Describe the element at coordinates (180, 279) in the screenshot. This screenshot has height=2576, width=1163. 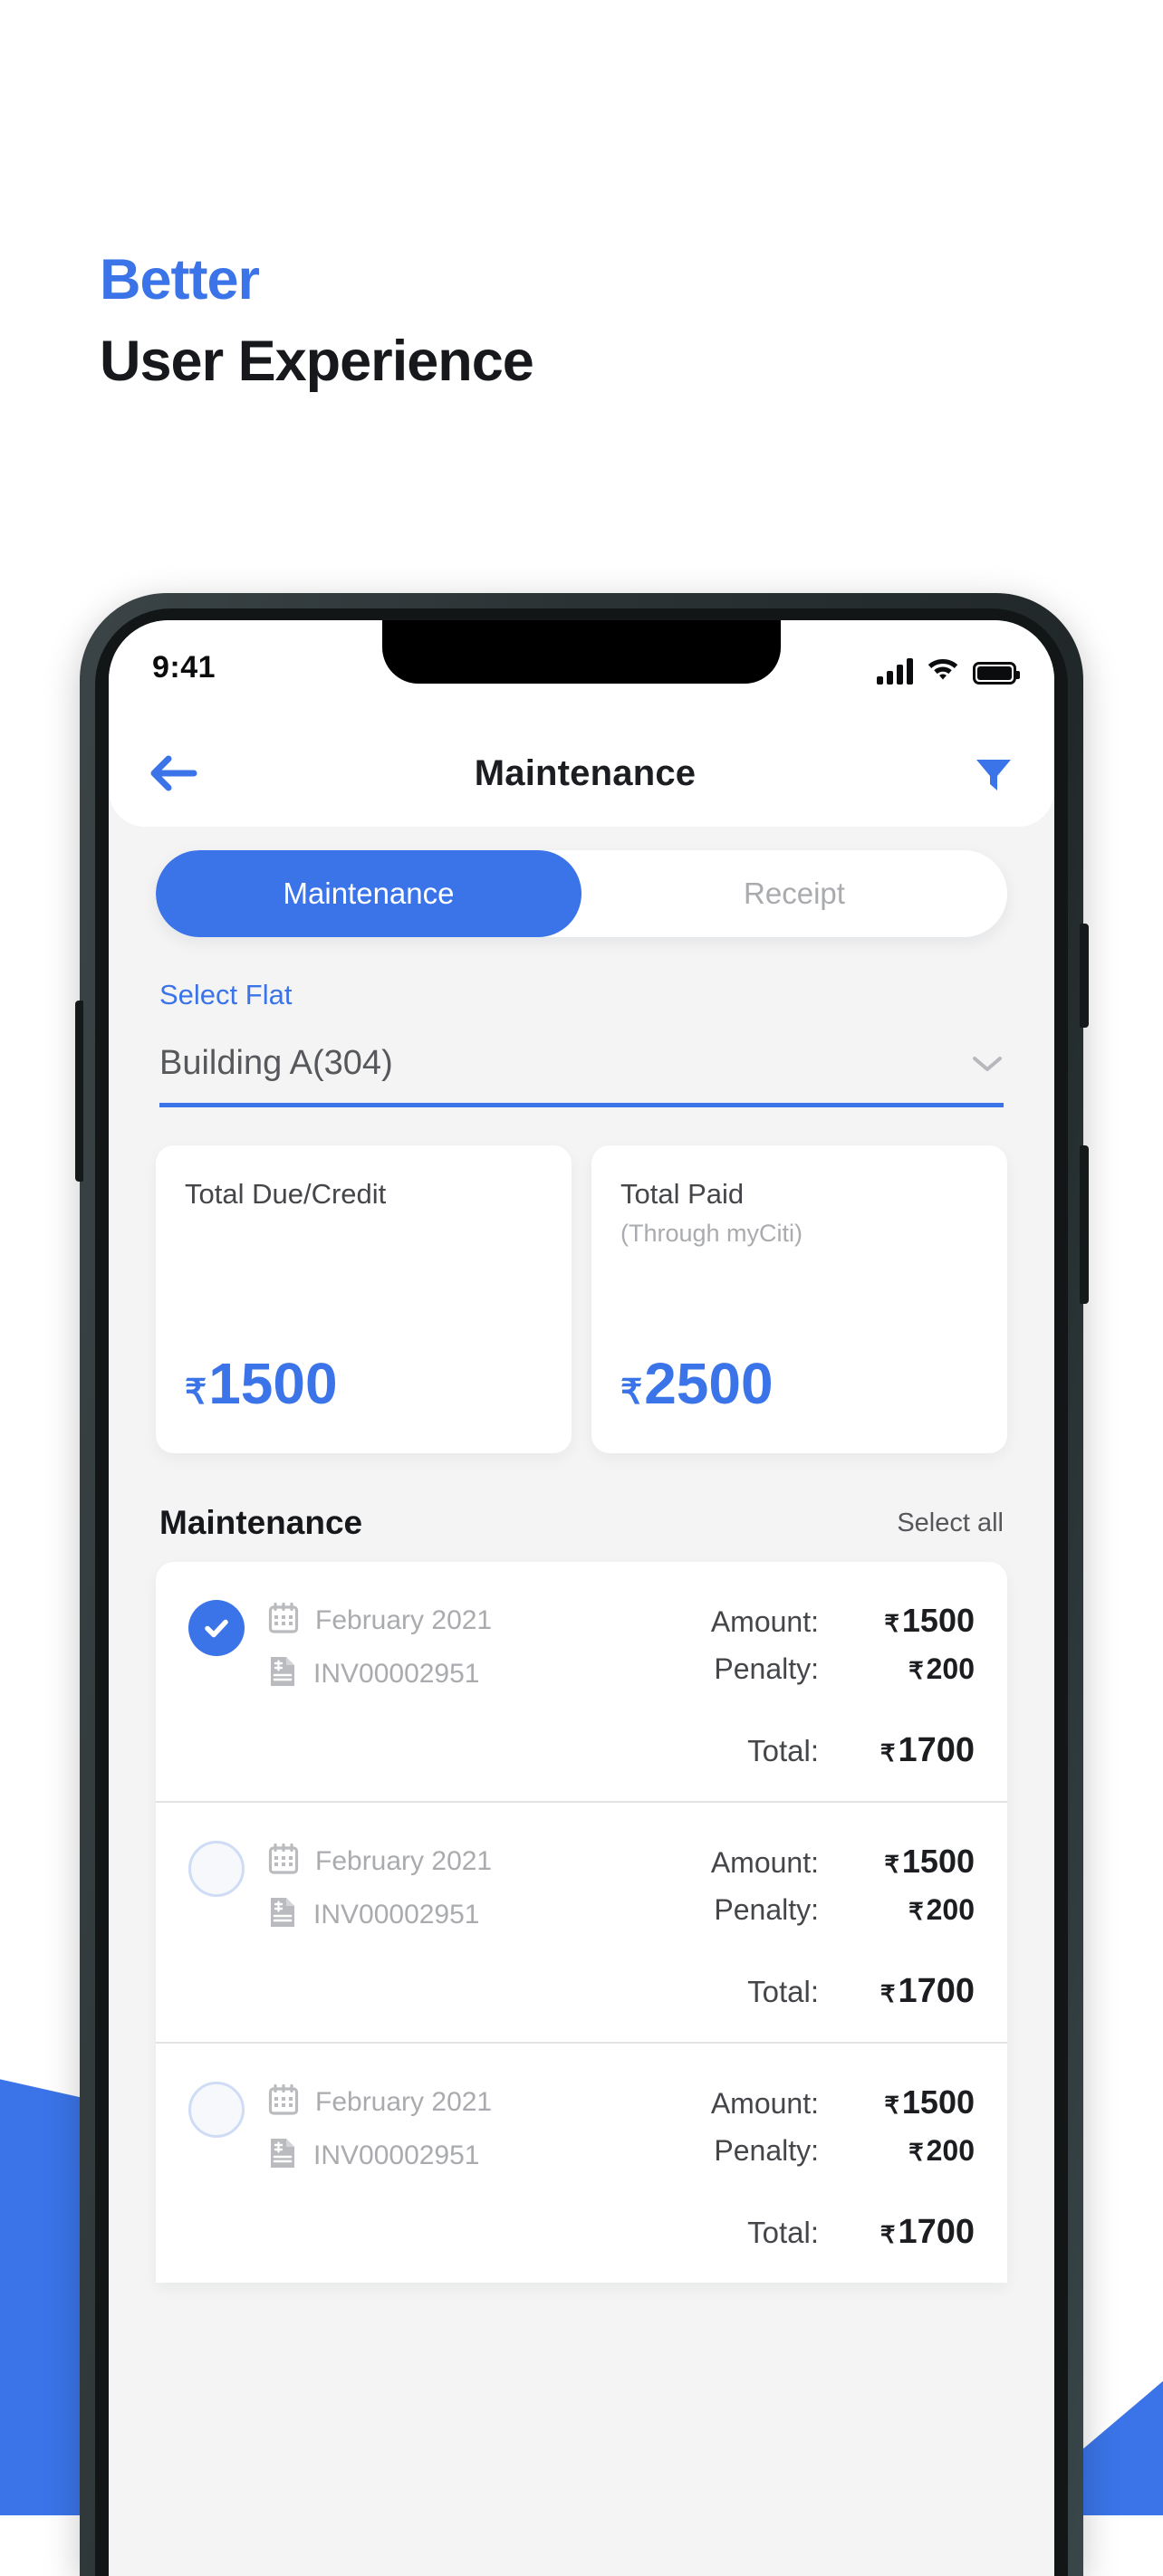
I see `headline-line-1: Better` at that location.